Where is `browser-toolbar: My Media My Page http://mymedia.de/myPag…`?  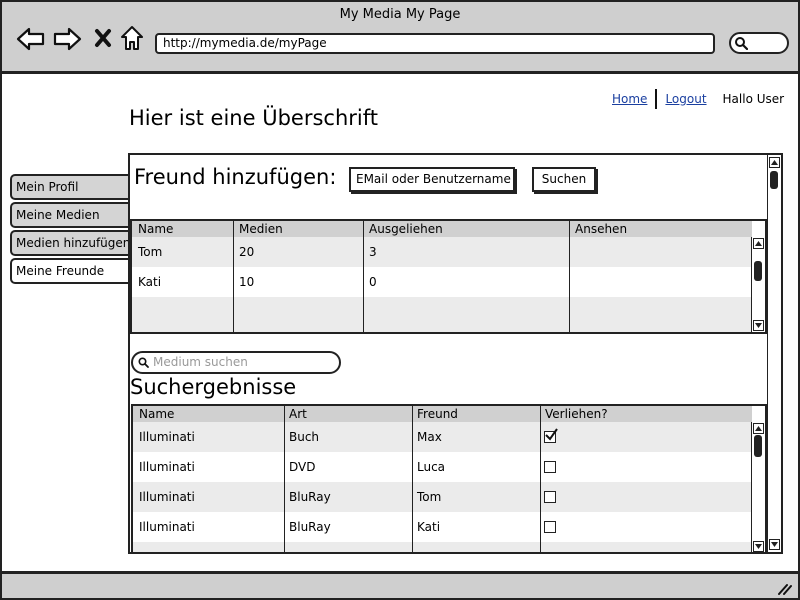
browser-toolbar: My Media My Page http://mymedia.de/myPag… is located at coordinates (400, 37).